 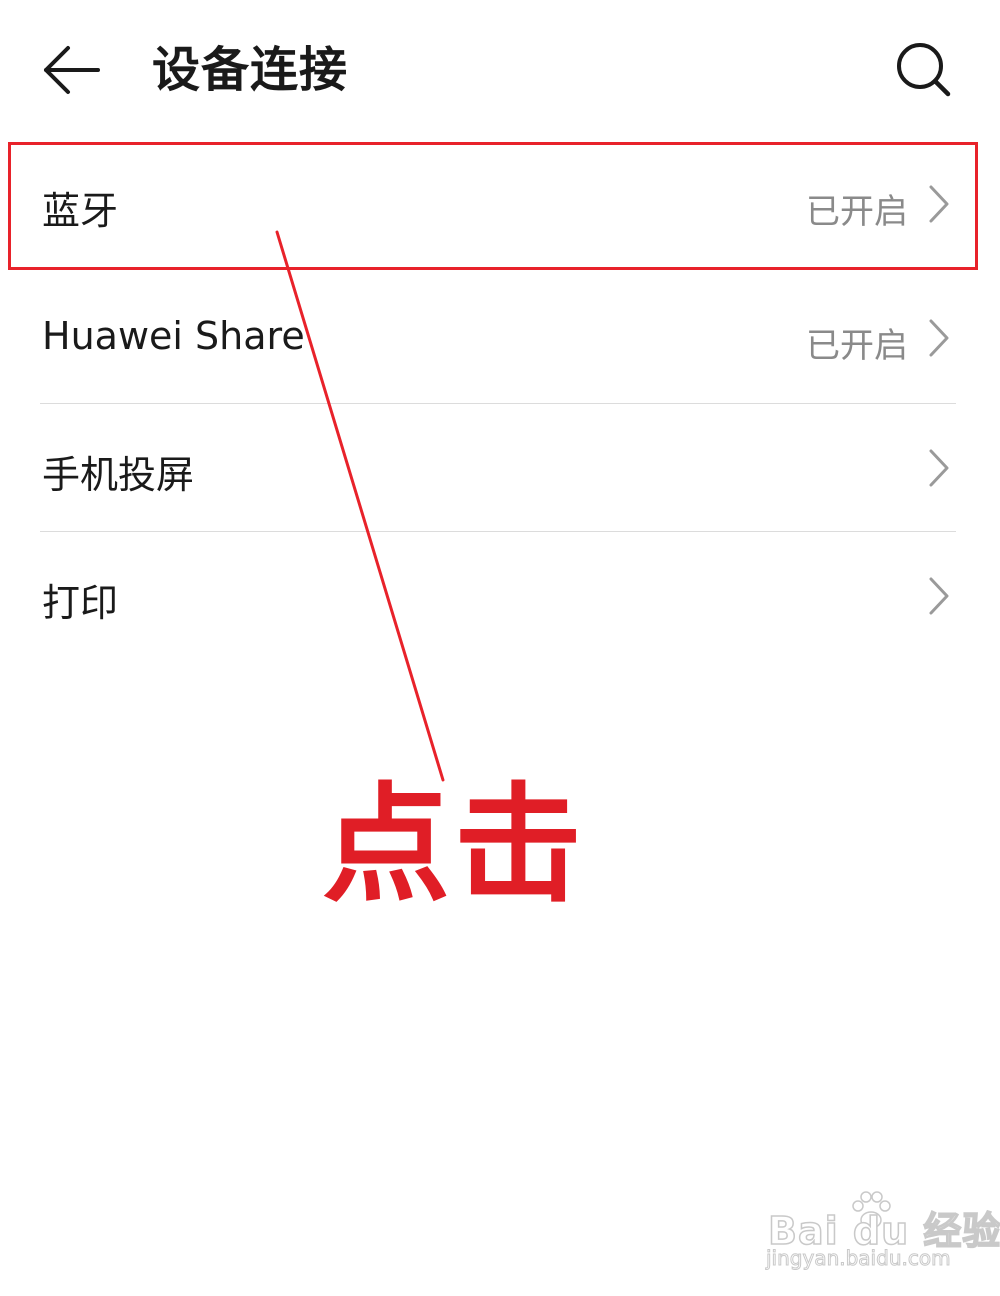 I want to click on settings-item-huawei-share: Huawei Share 已开启, so click(x=500, y=337).